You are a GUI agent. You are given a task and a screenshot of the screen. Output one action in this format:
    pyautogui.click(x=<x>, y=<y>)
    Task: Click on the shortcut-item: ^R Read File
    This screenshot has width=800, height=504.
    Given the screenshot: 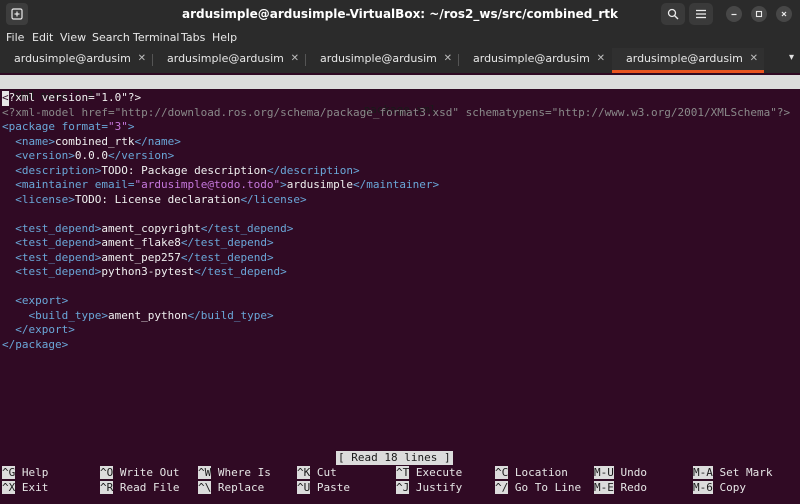 What is the action you would take?
    pyautogui.click(x=140, y=487)
    